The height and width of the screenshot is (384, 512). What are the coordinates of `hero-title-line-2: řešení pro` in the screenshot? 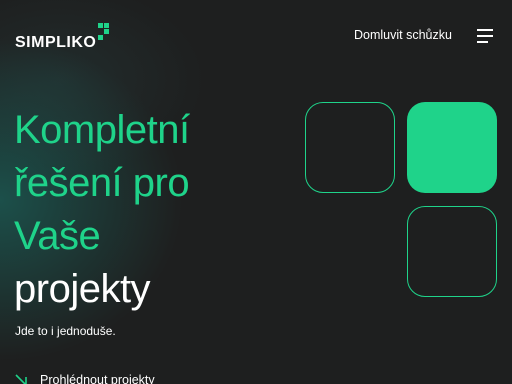 It's located at (102, 183).